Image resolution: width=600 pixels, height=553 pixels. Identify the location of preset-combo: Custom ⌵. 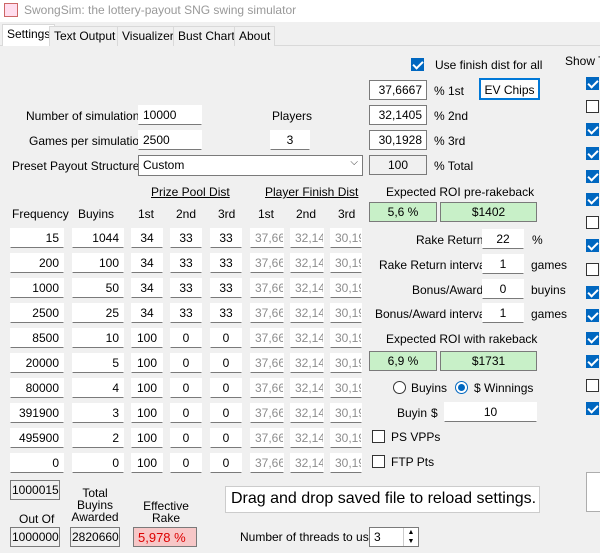
(250, 165).